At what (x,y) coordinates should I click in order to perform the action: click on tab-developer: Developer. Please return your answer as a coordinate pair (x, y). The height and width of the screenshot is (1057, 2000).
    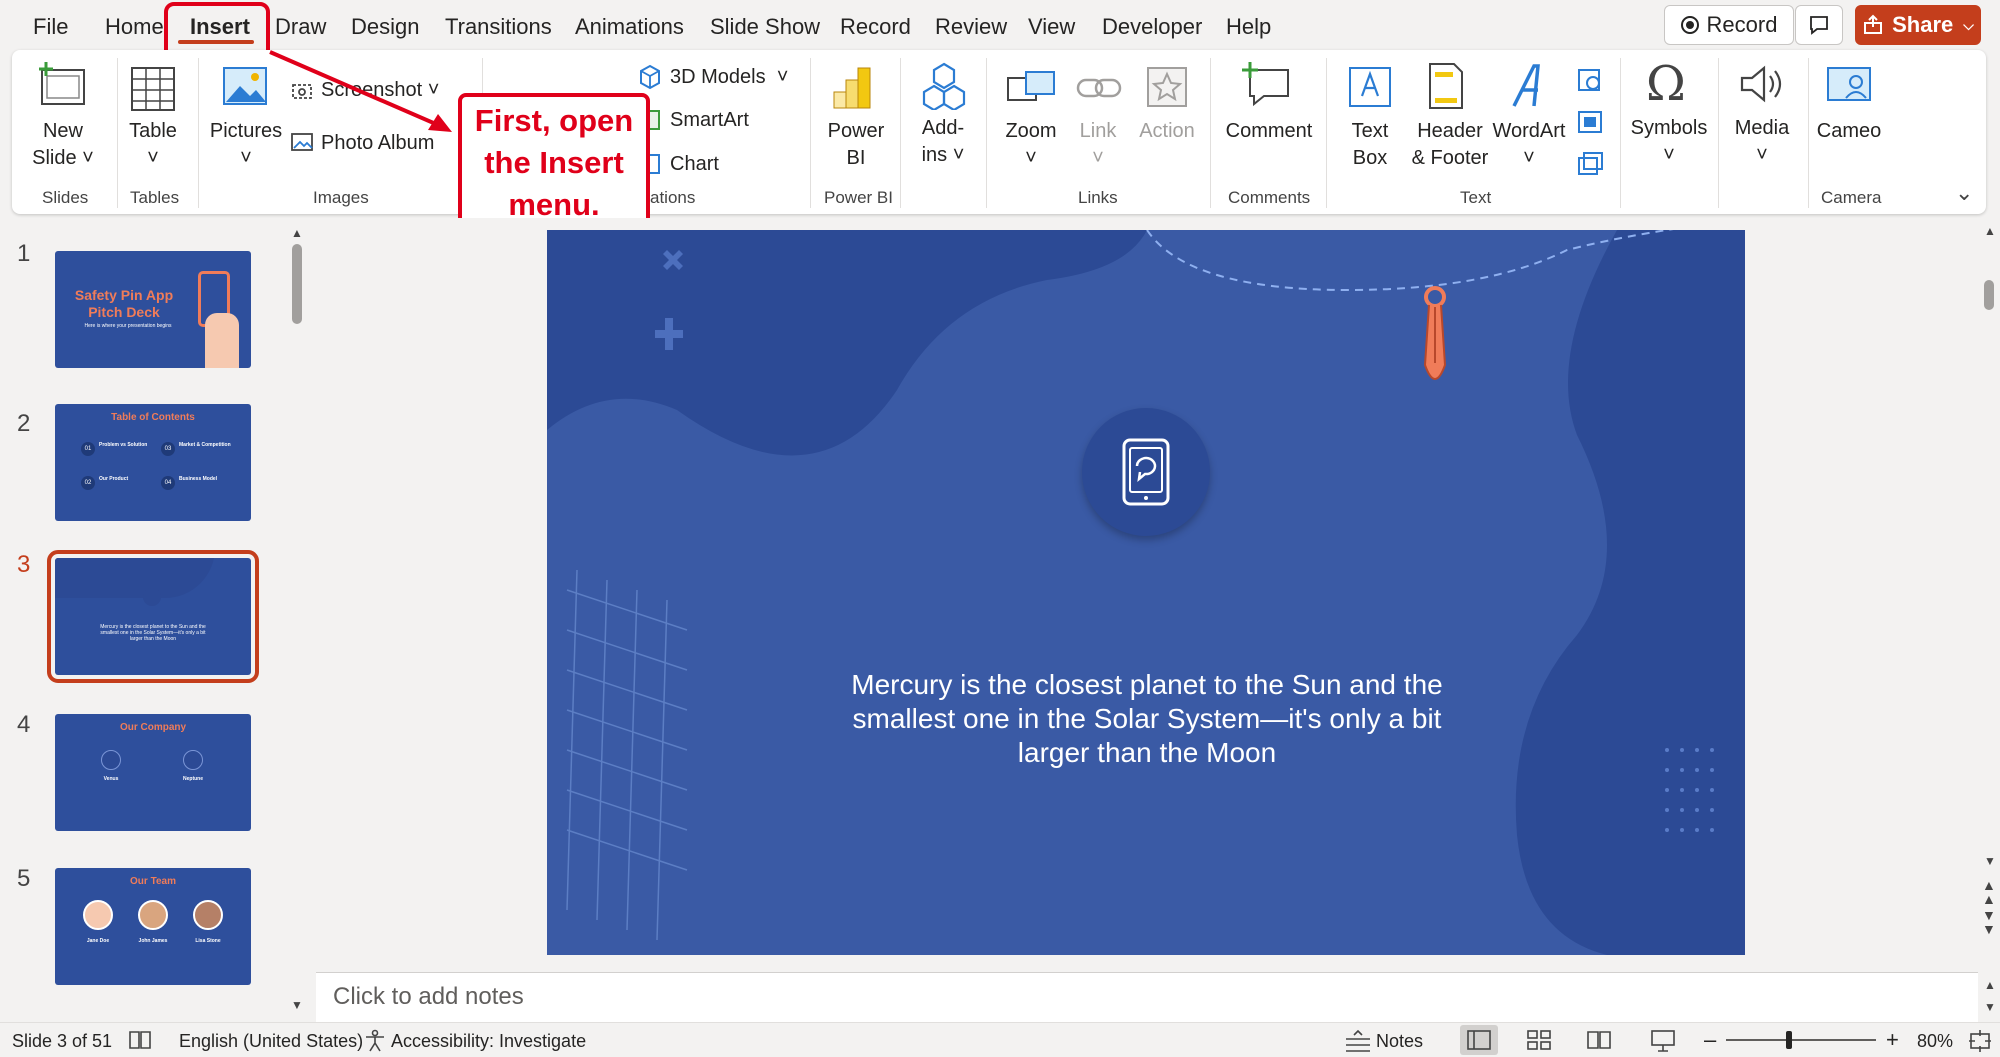
    Looking at the image, I should click on (1152, 27).